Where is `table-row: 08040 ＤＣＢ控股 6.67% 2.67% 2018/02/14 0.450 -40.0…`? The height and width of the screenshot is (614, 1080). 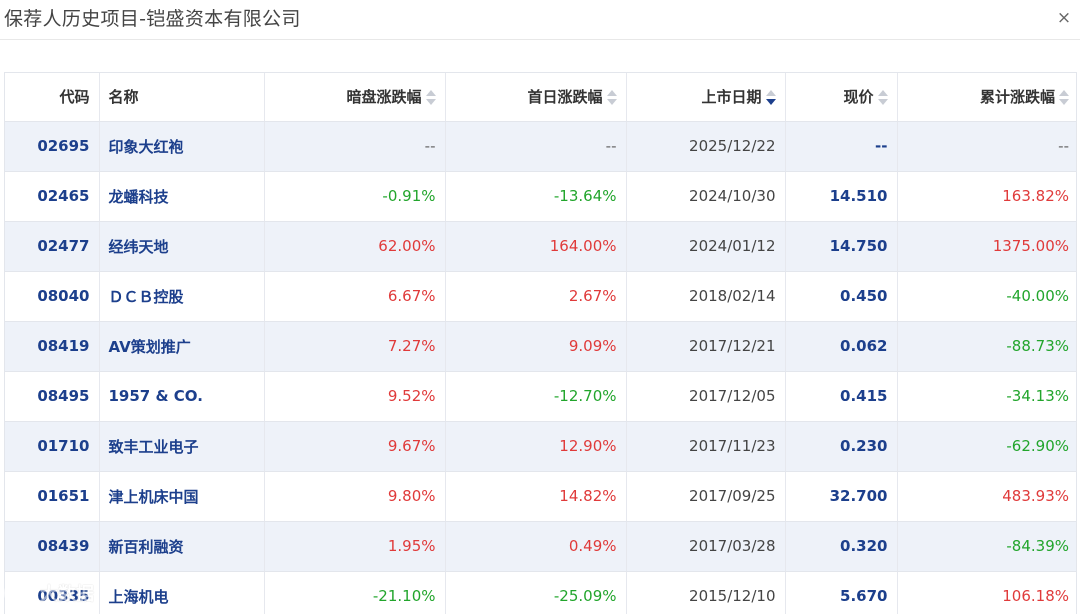
table-row: 08040 ＤＣＢ控股 6.67% 2.67% 2018/02/14 0.450 -40.0… is located at coordinates (540, 296).